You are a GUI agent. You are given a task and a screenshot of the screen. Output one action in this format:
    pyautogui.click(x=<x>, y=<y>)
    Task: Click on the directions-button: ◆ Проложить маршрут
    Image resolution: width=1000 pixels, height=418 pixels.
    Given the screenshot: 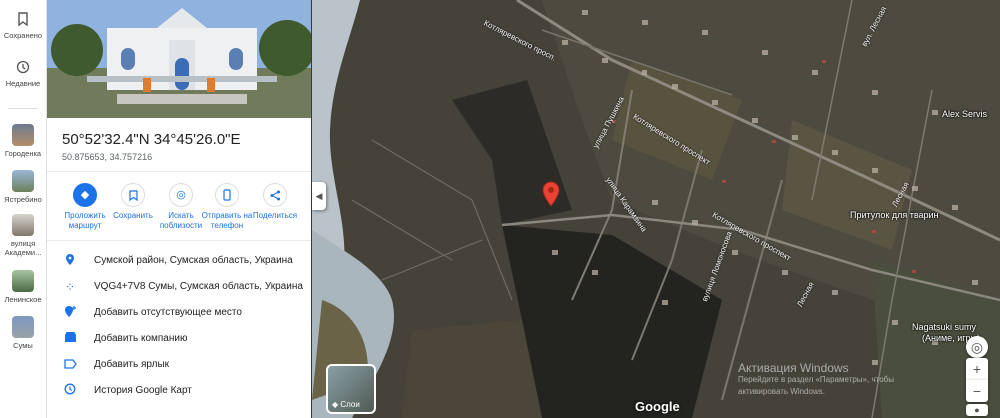 What is the action you would take?
    pyautogui.click(x=85, y=207)
    